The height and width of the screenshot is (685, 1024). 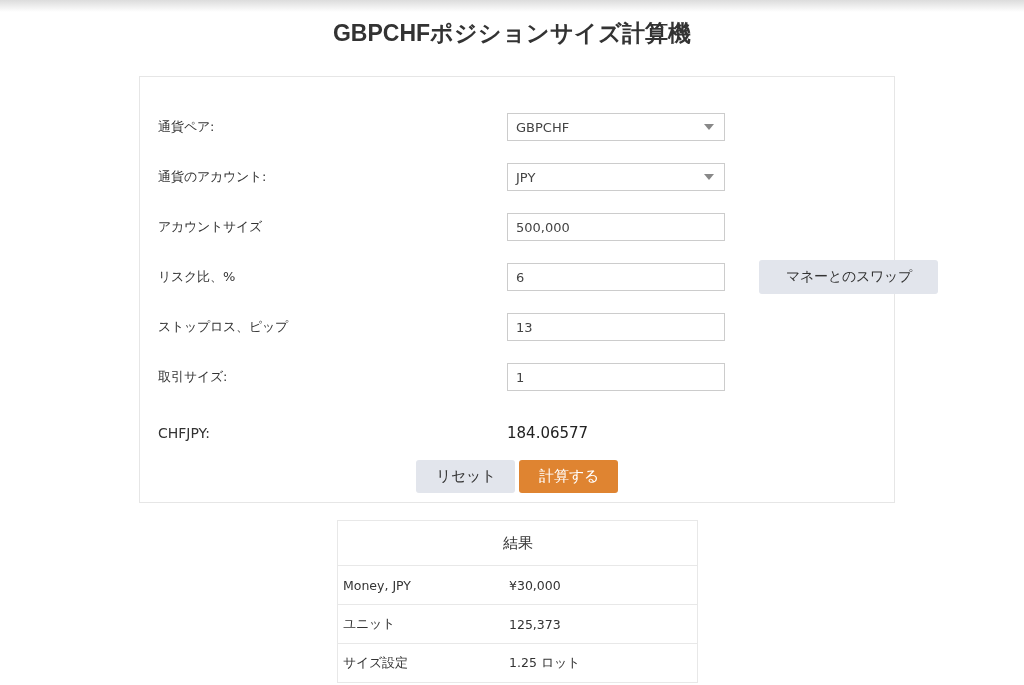 What do you see at coordinates (616, 177) in the screenshot?
I see `dropdown-field: JPY` at bounding box center [616, 177].